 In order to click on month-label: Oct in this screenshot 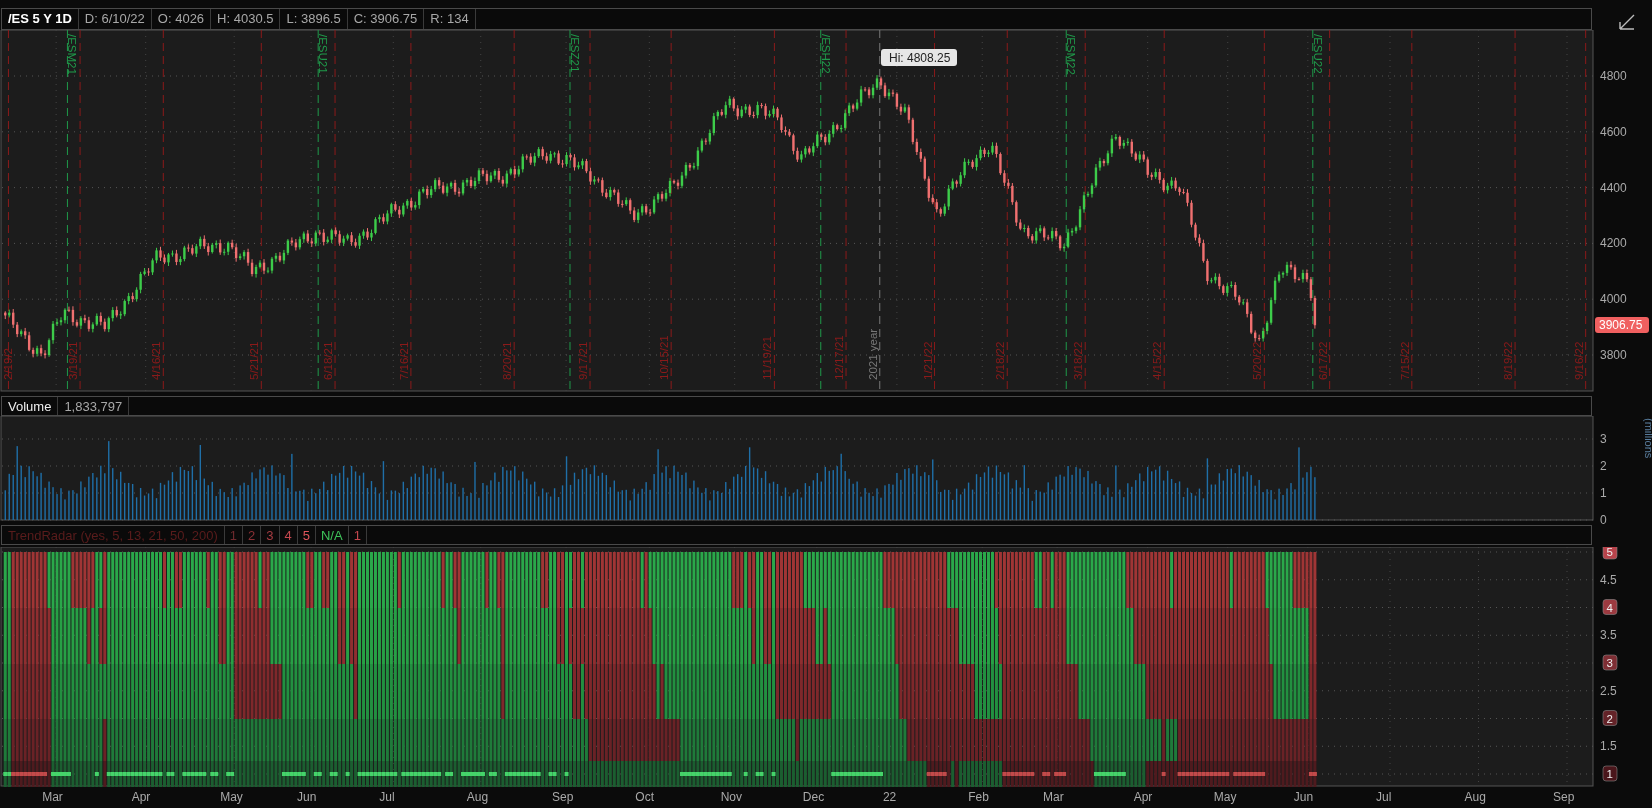, I will do `click(644, 797)`.